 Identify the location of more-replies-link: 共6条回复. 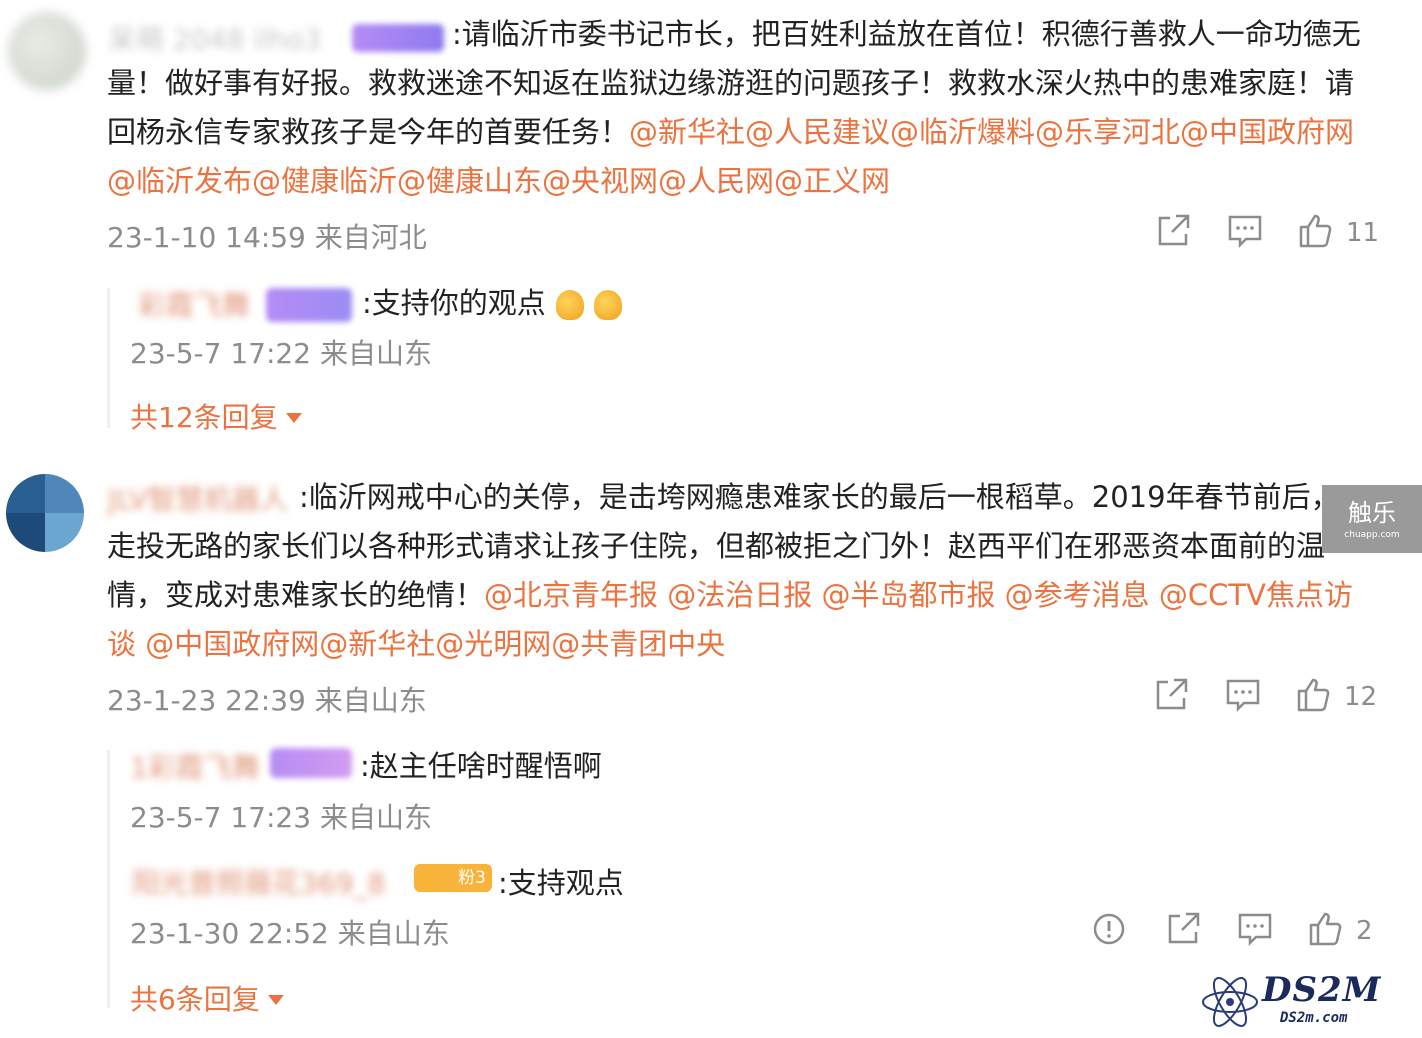
(207, 998).